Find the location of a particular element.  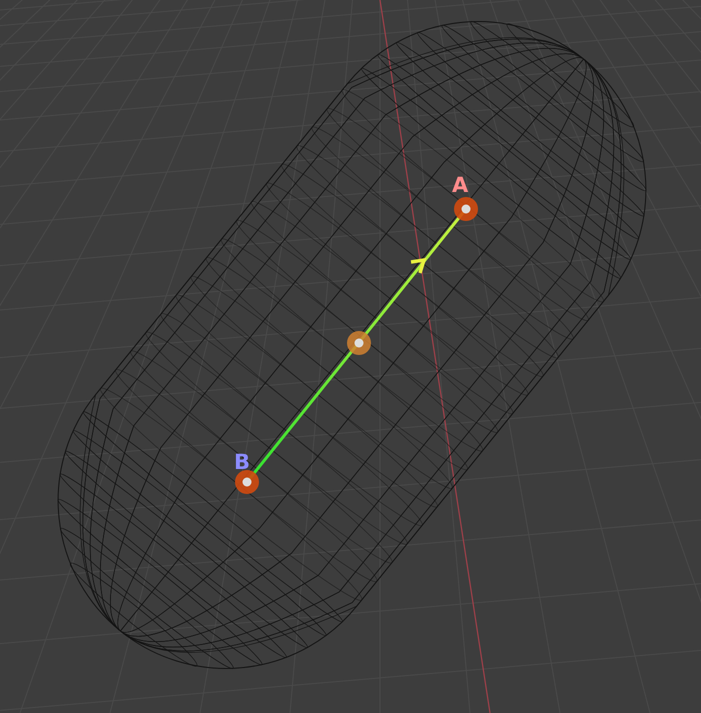

point-label: B is located at coordinates (242, 462).